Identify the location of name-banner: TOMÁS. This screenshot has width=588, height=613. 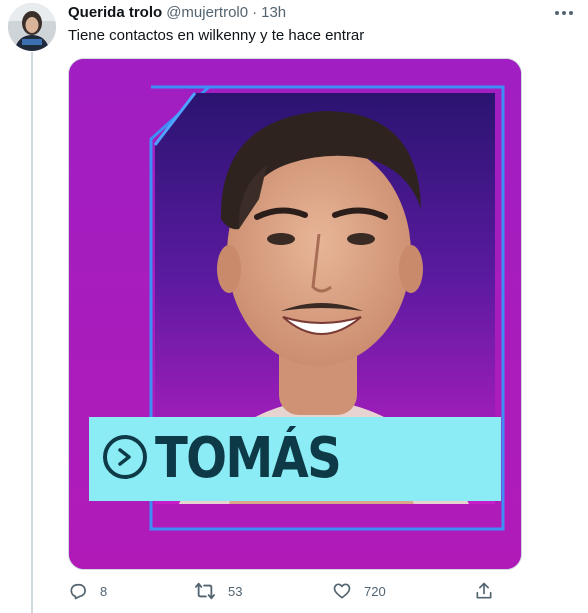
(295, 459).